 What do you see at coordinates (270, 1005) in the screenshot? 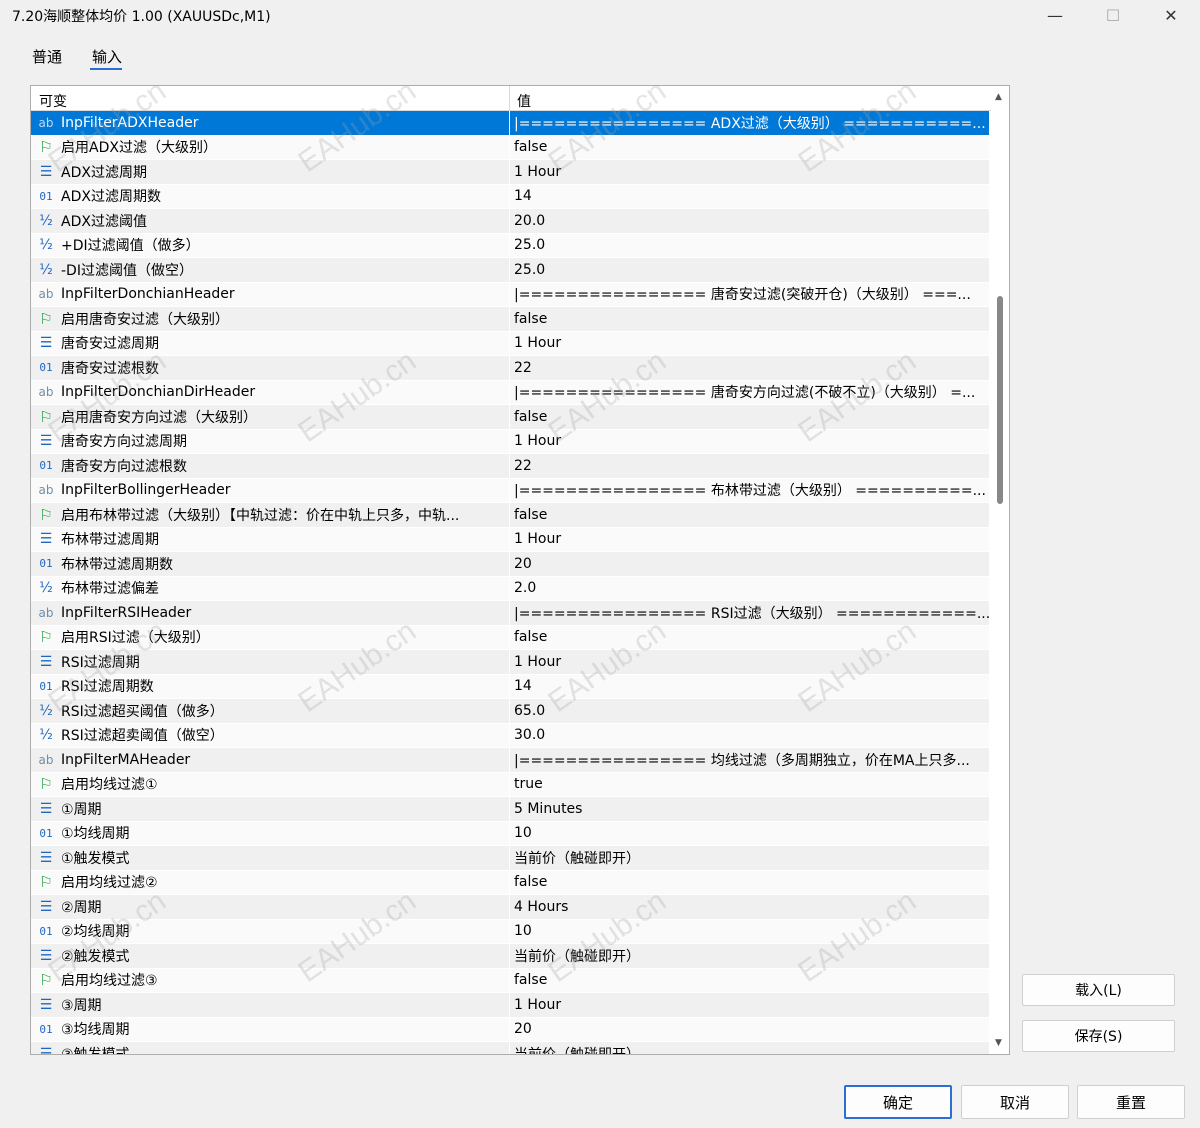
I see `param-name-cell: ☰ ③周期` at bounding box center [270, 1005].